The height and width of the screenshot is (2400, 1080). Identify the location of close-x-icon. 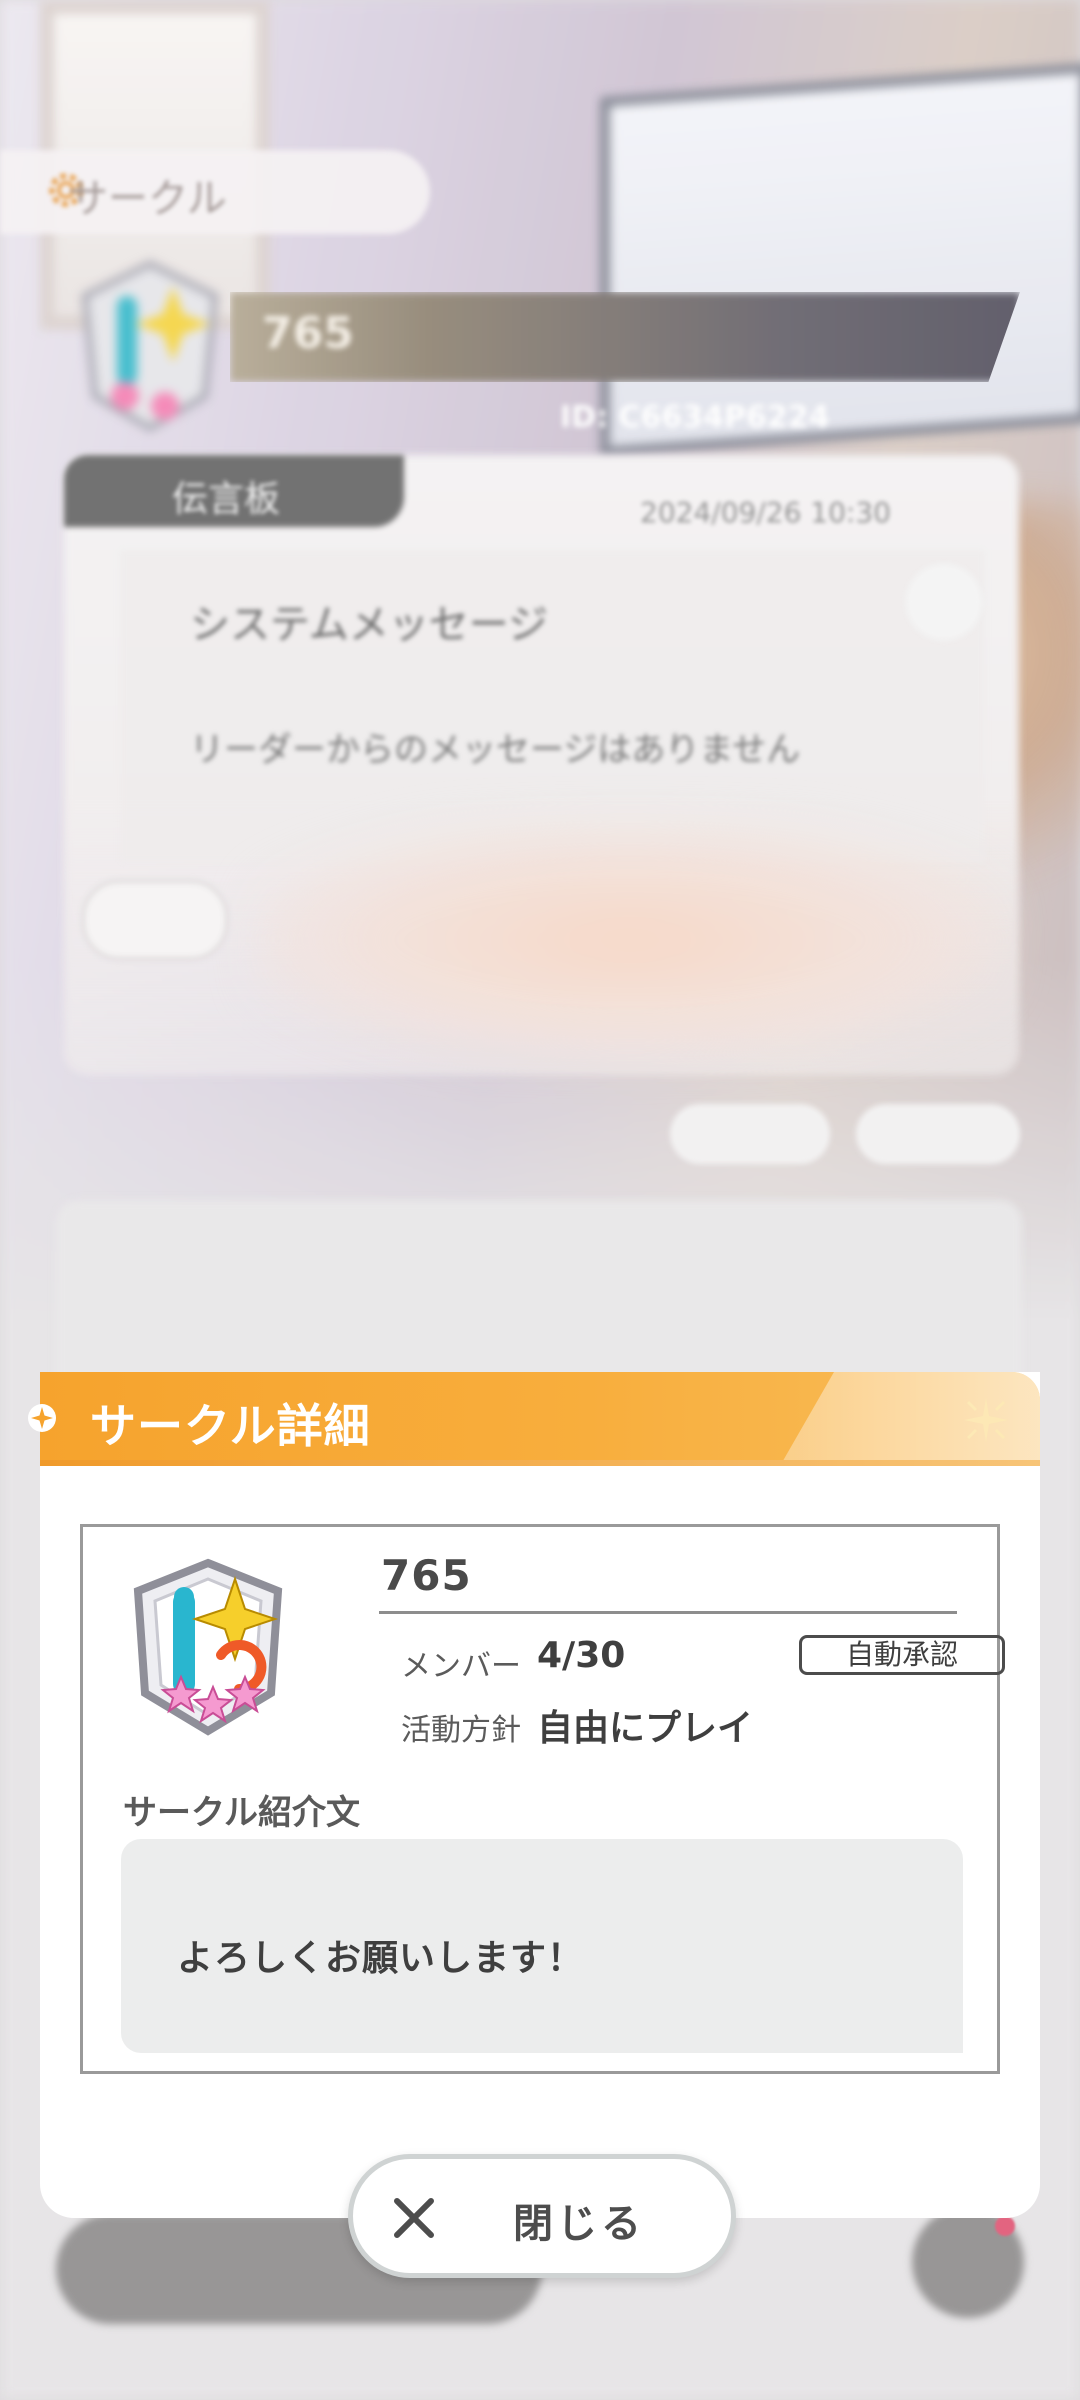
(414, 2218).